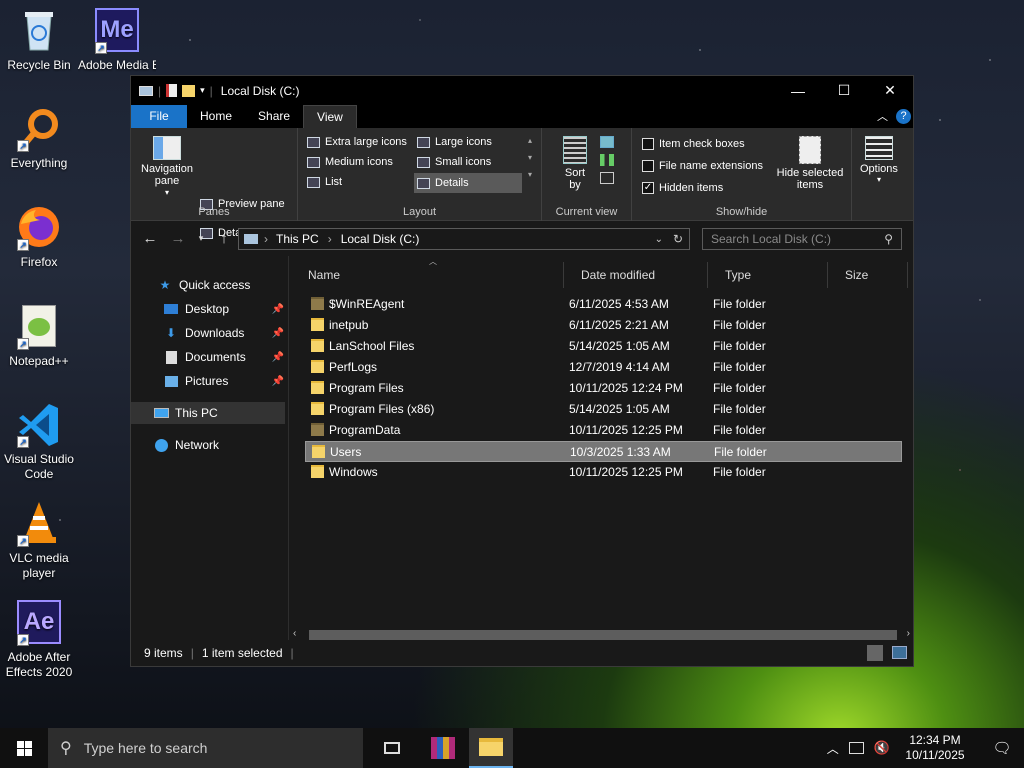  What do you see at coordinates (844, 90) in the screenshot?
I see `maximize-button: ☐` at bounding box center [844, 90].